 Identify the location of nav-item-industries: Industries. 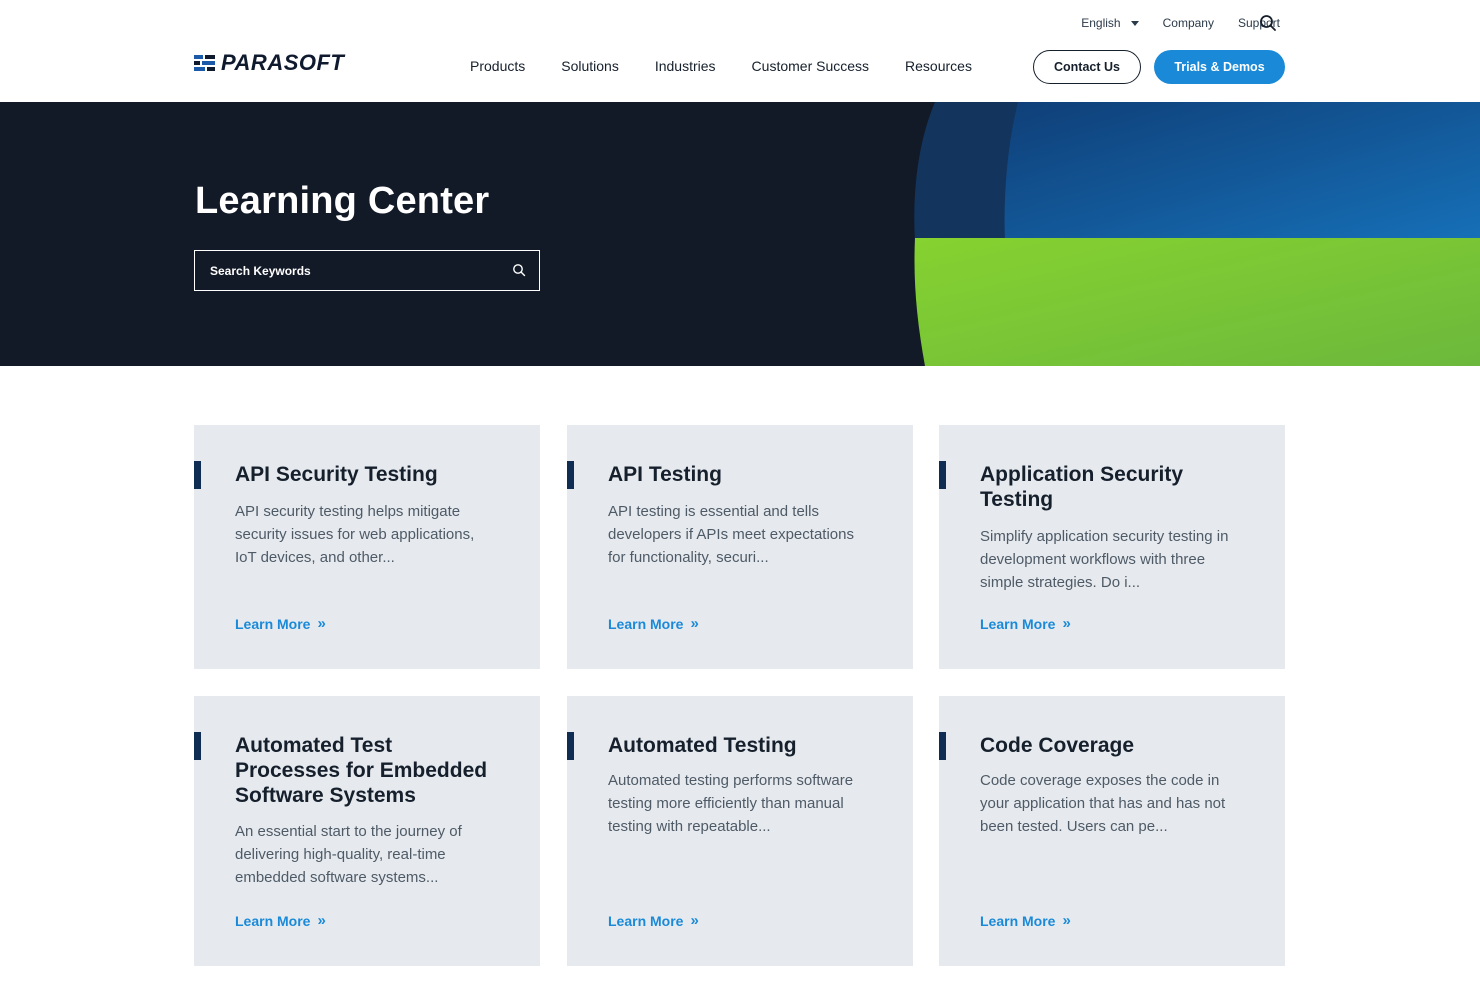
(685, 66).